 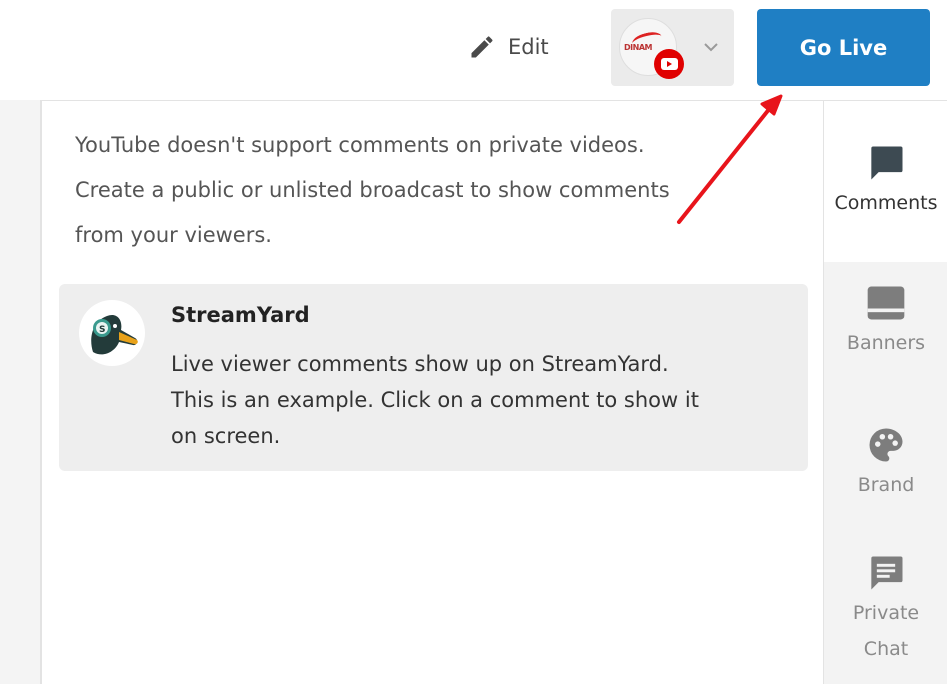 I want to click on left-gutter, so click(x=20, y=392).